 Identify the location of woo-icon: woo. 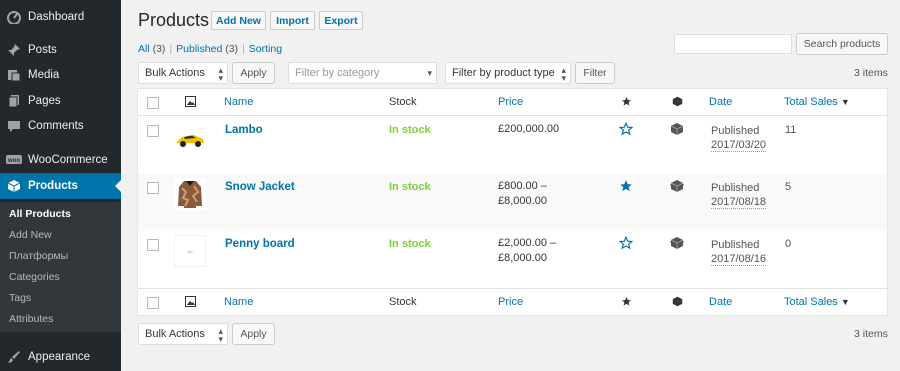
(14, 160).